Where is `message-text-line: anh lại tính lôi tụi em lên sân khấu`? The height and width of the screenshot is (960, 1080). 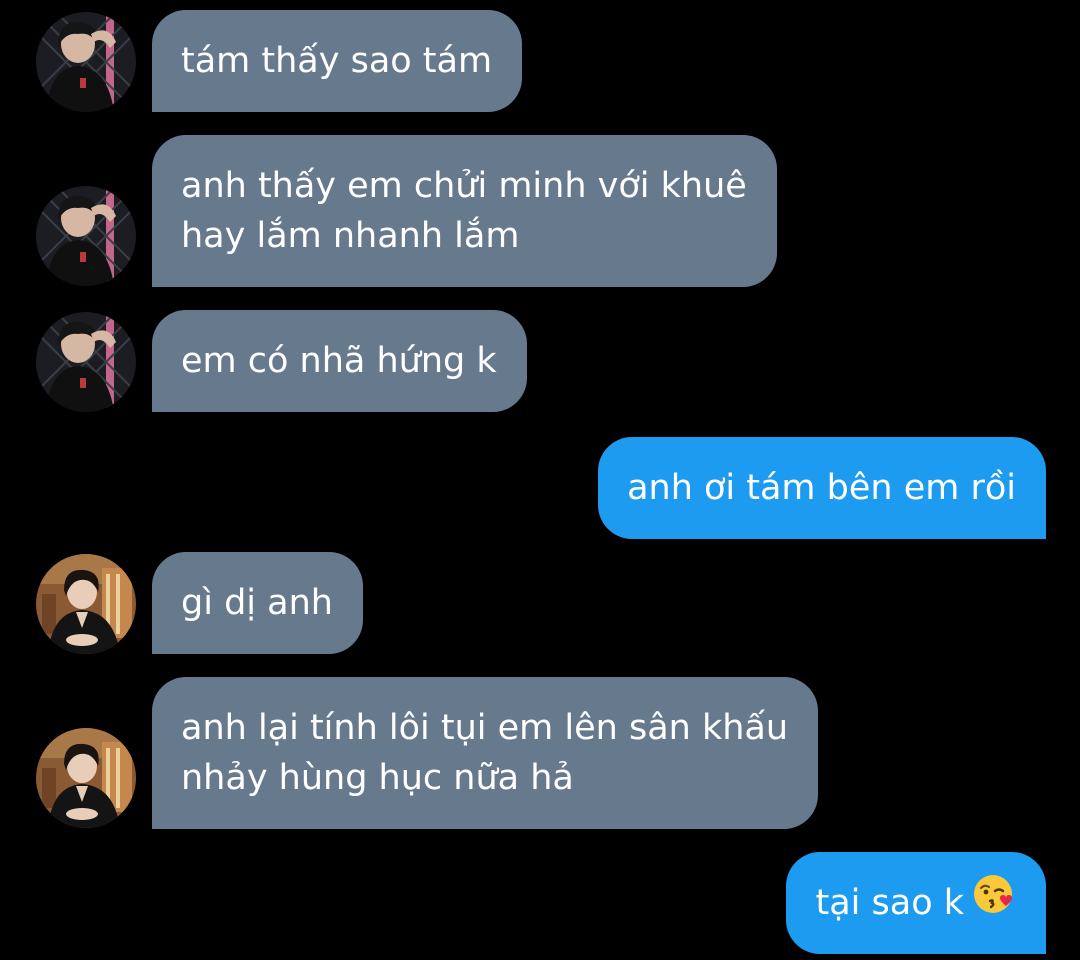
message-text-line: anh lại tính lôi tụi em lên sân khấu is located at coordinates (485, 728).